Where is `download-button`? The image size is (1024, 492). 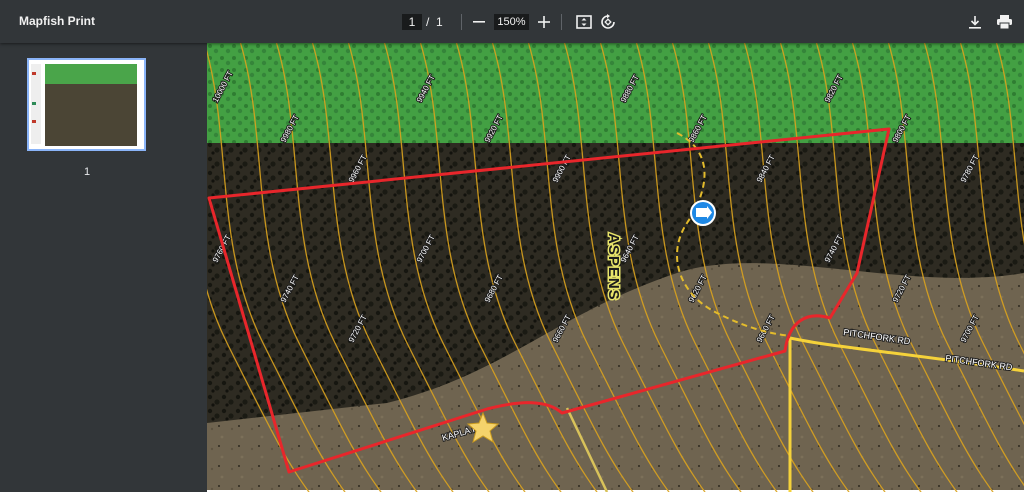
download-button is located at coordinates (975, 22).